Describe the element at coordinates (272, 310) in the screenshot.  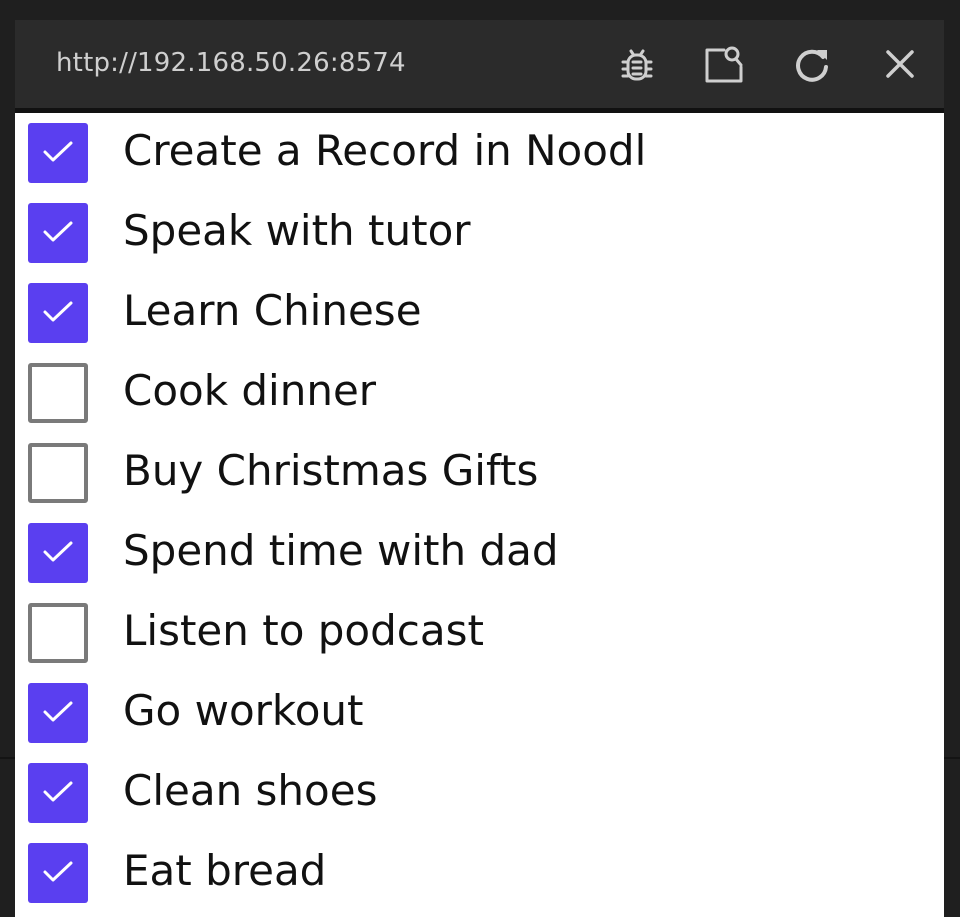
I see `todo-label: Learn Chinese` at that location.